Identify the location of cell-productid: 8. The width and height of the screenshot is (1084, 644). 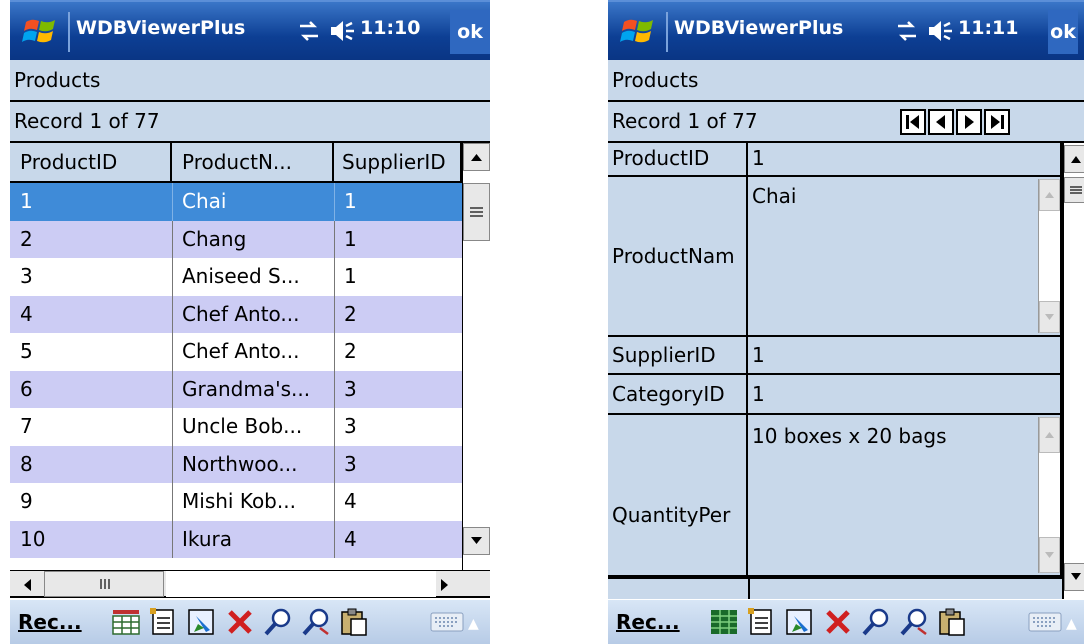
(26, 463).